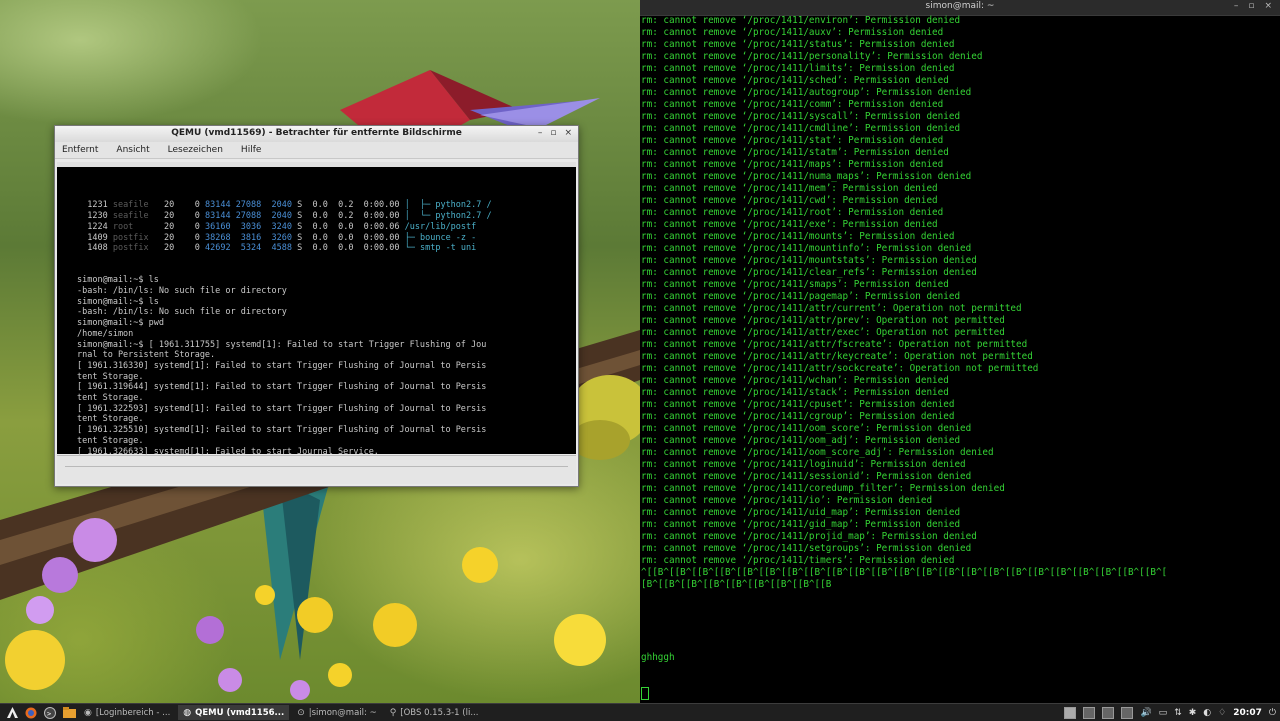 Image resolution: width=1280 pixels, height=721 pixels. What do you see at coordinates (1247, 713) in the screenshot?
I see `clock: 20:07` at bounding box center [1247, 713].